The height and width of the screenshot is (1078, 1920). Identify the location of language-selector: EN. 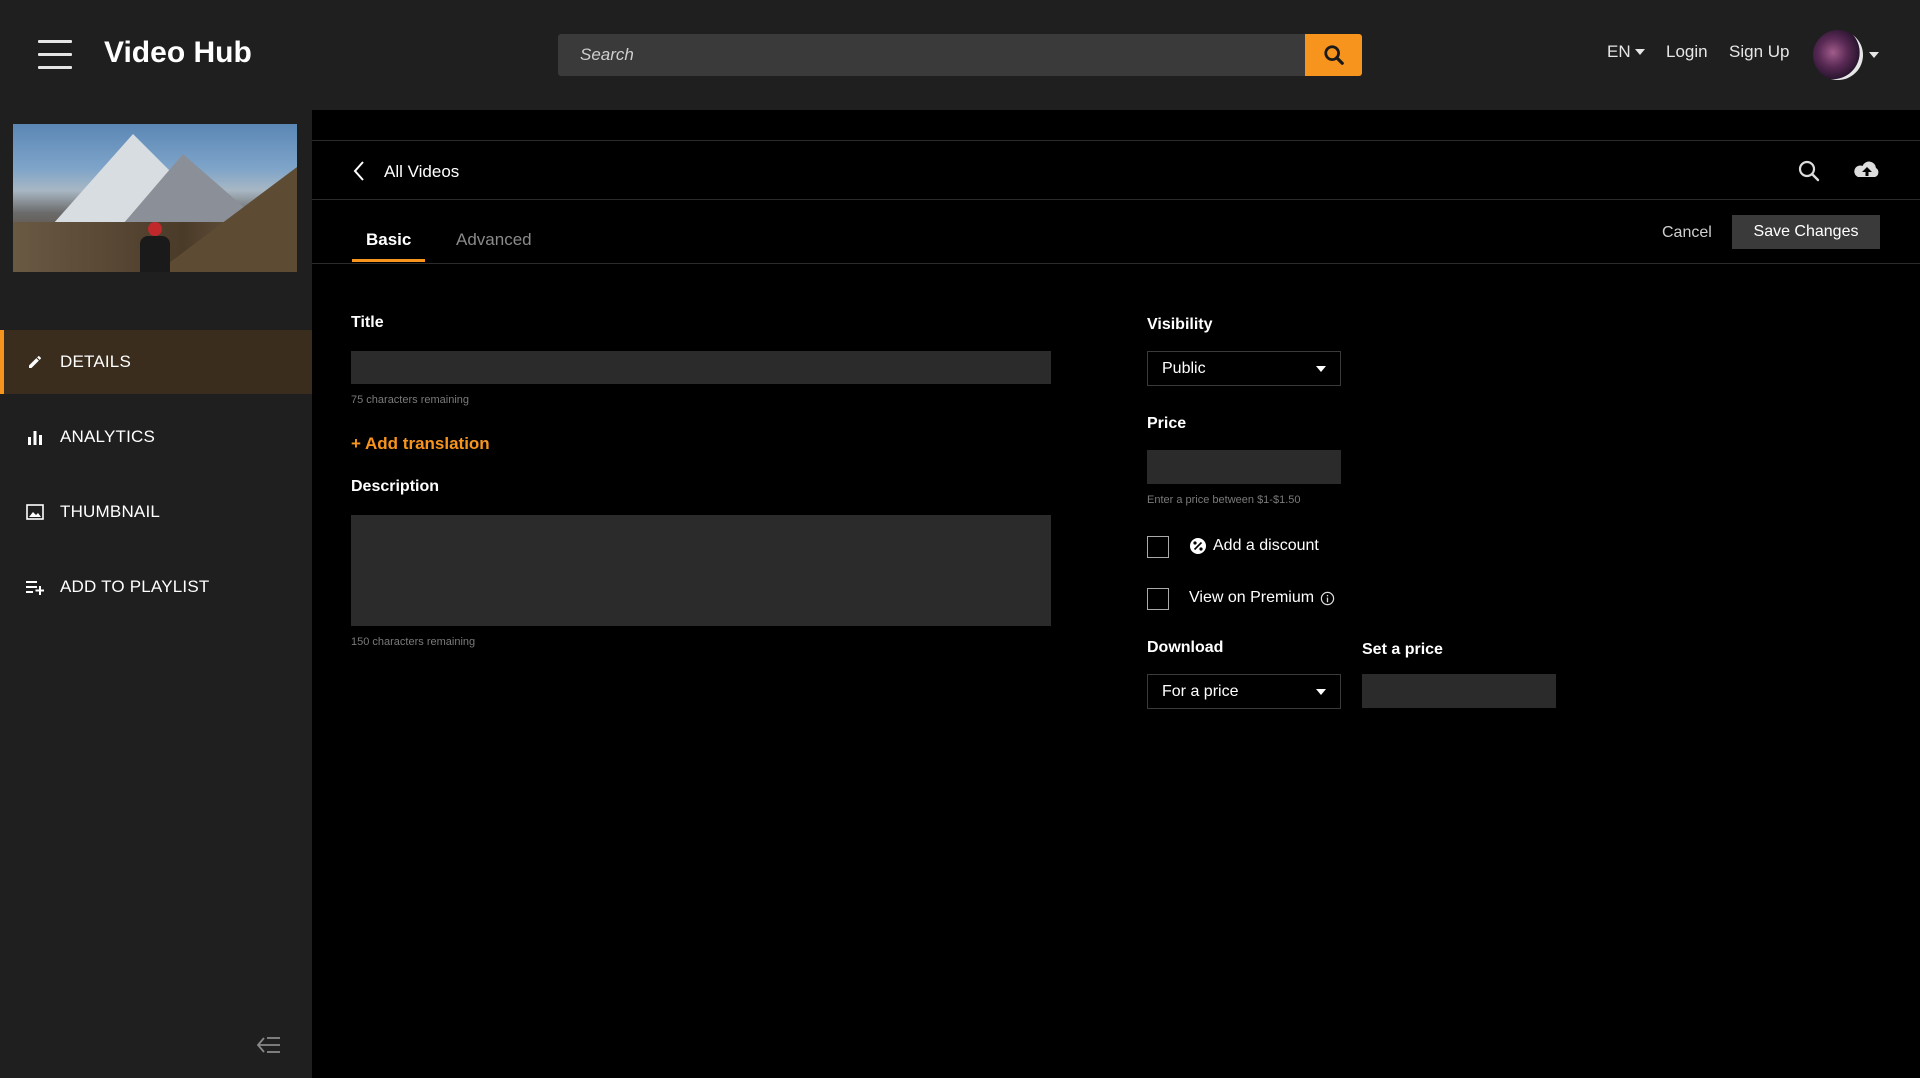
(1626, 52).